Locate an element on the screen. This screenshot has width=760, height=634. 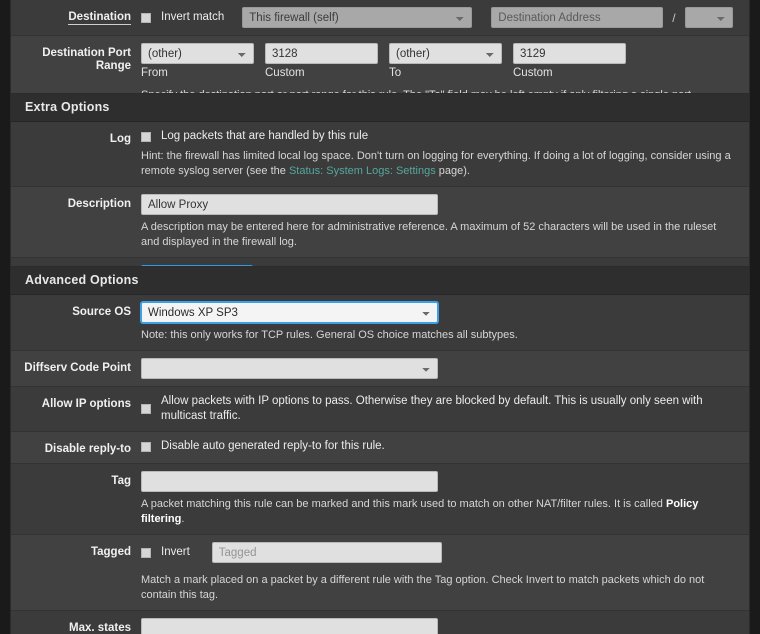
disable-reply-to-label: Disable reply-to is located at coordinates (87, 449).